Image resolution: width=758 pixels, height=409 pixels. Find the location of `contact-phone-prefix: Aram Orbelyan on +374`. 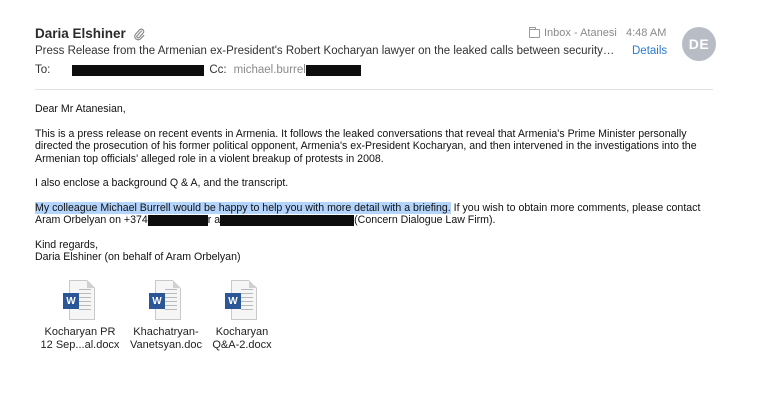

contact-phone-prefix: Aram Orbelyan on +374 is located at coordinates (91, 220).